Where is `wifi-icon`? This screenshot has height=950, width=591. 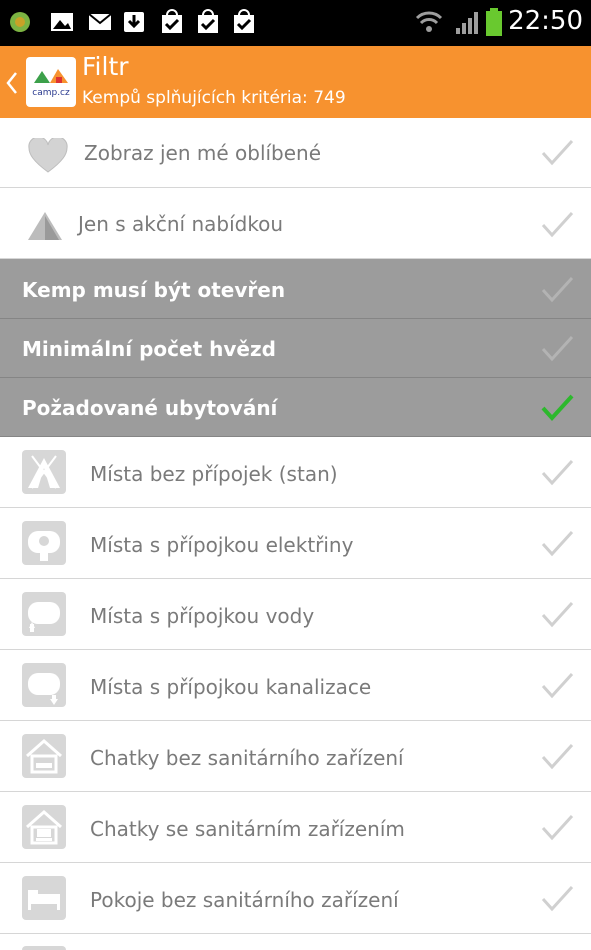
wifi-icon is located at coordinates (429, 21).